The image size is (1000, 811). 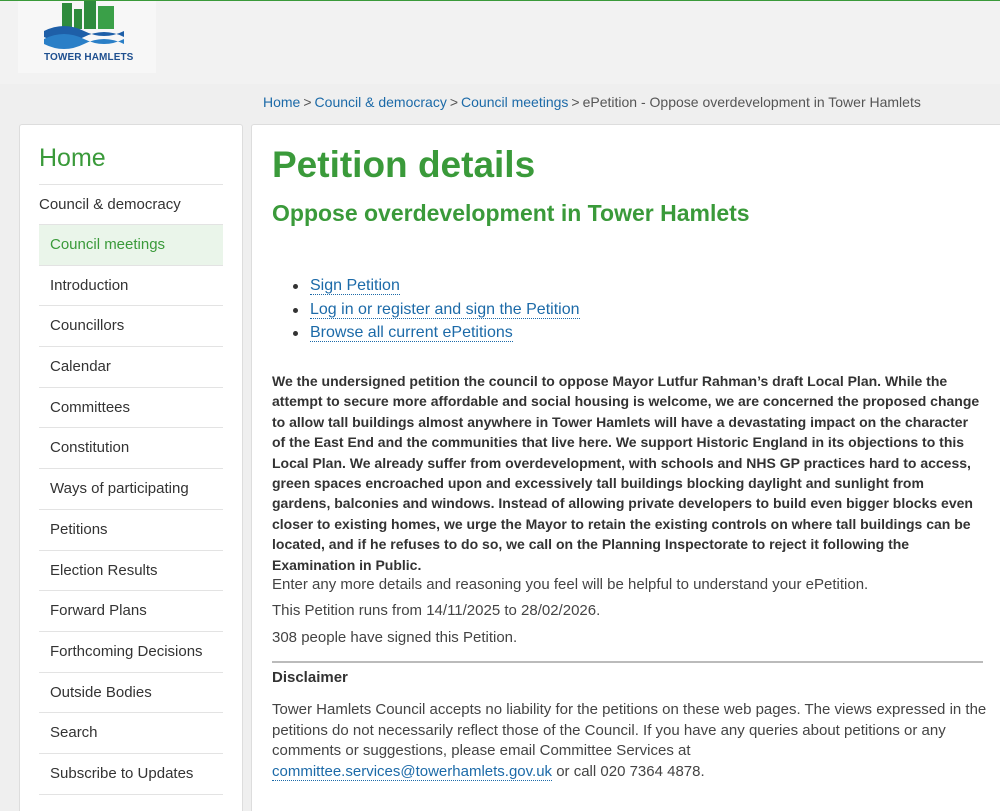 What do you see at coordinates (131, 449) in the screenshot?
I see `sidebar-item-constitution: Constitution` at bounding box center [131, 449].